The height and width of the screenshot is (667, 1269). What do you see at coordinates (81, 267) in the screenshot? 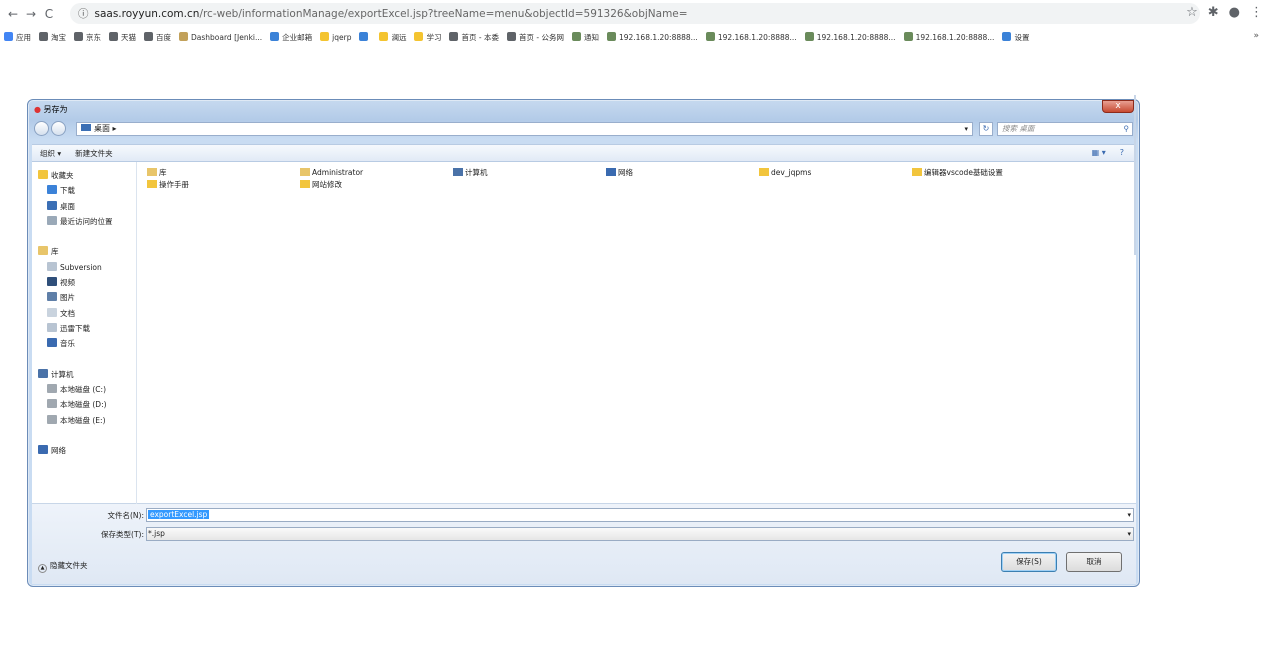
I see `nav-item-label: Subversion` at bounding box center [81, 267].